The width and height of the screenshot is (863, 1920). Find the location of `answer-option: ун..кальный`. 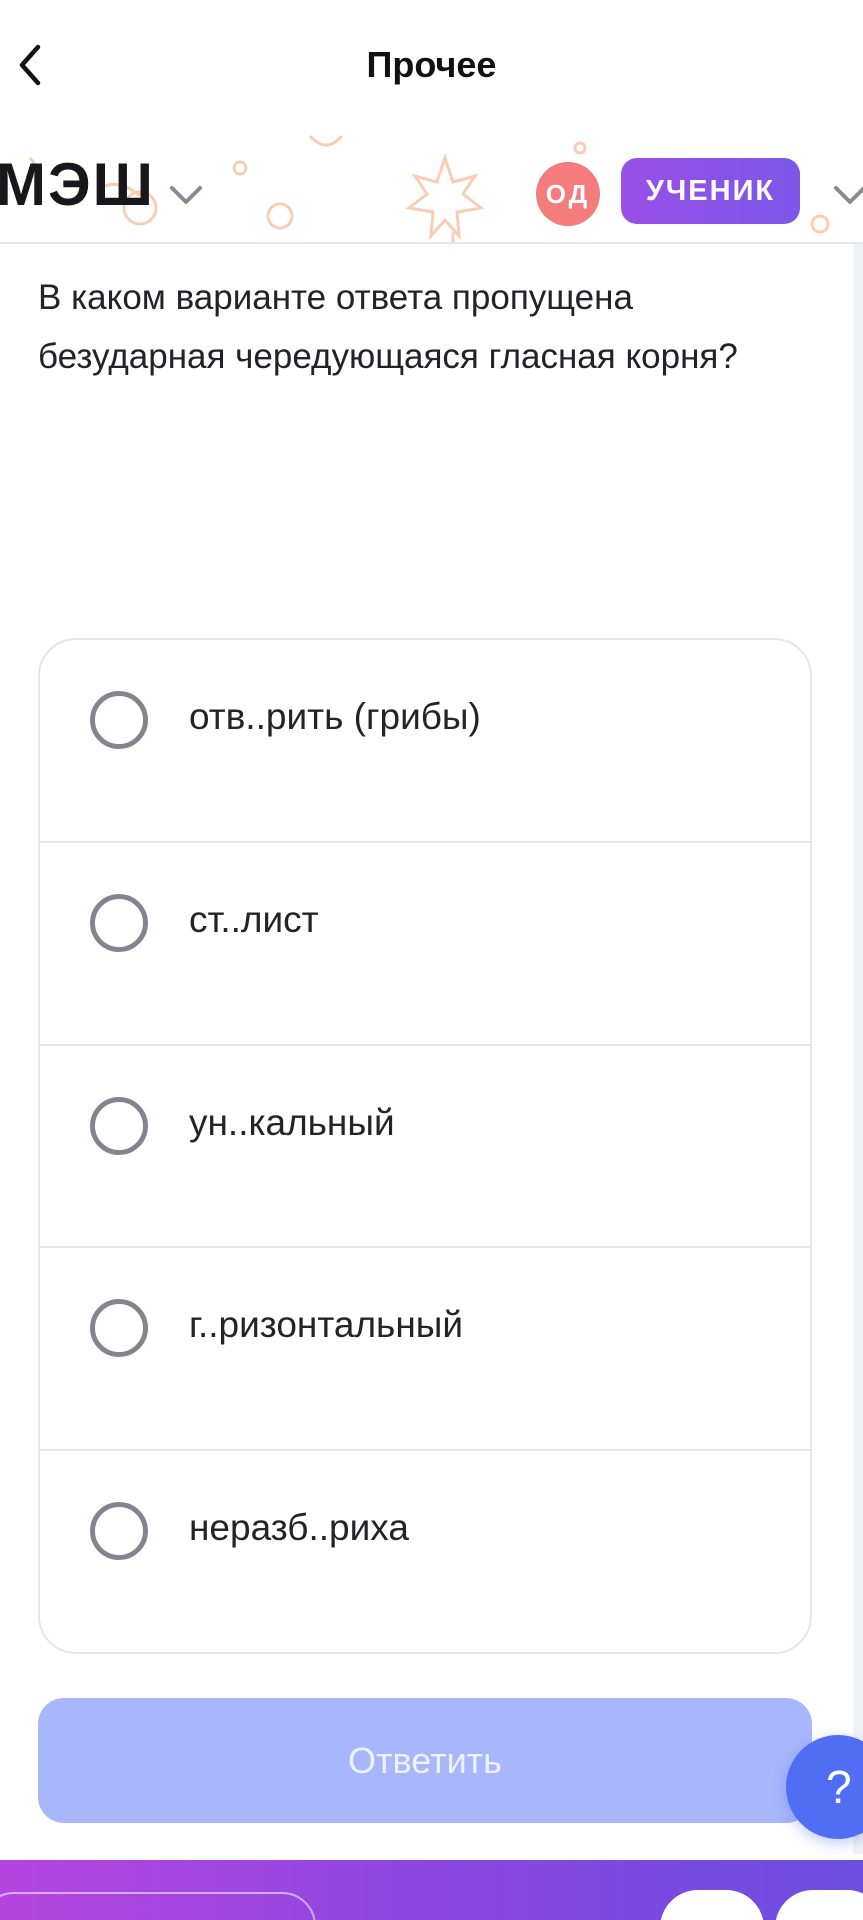

answer-option: ун..кальный is located at coordinates (425, 1147).